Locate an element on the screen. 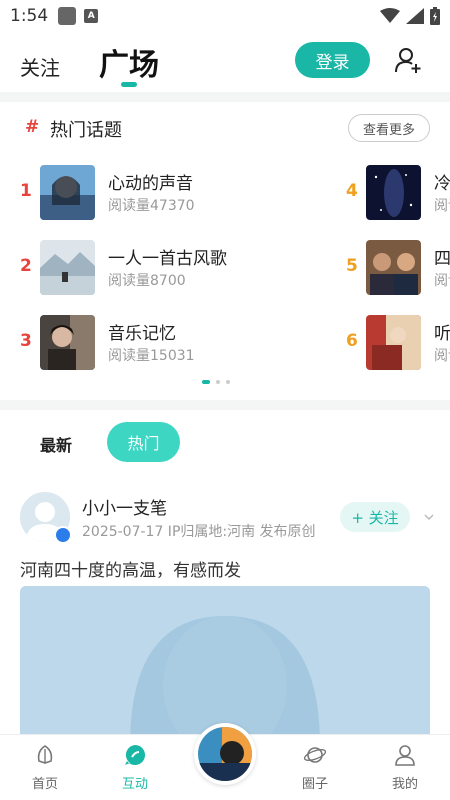  signal-icon is located at coordinates (415, 16).